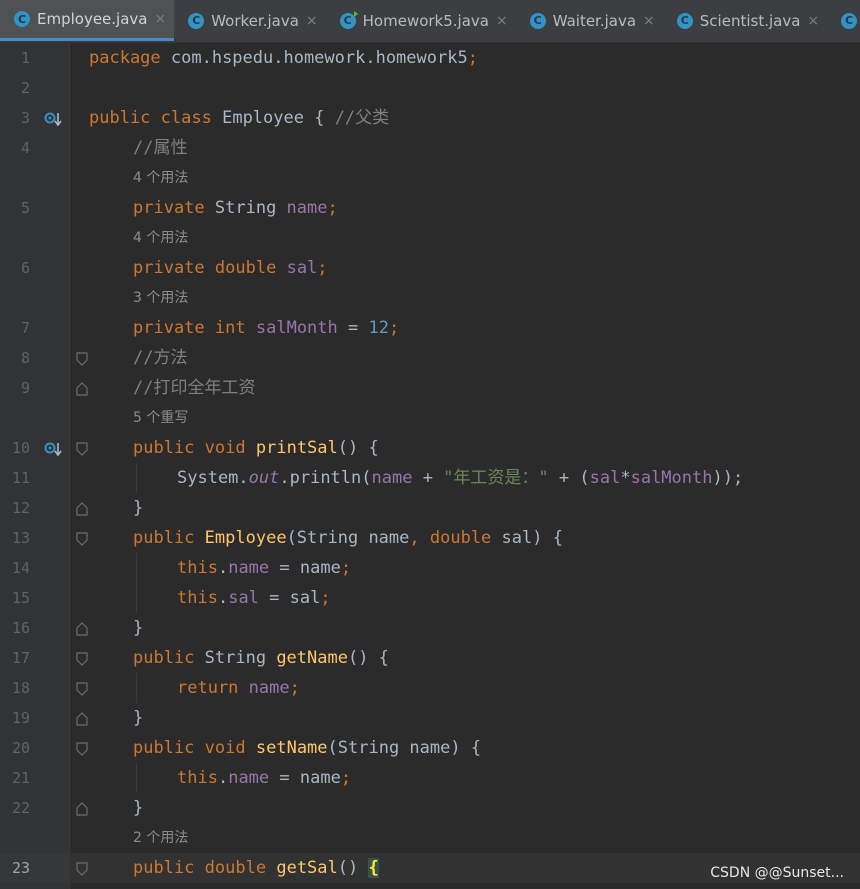 This screenshot has height=889, width=860. What do you see at coordinates (305, 778) in the screenshot?
I see `assignment: = name` at bounding box center [305, 778].